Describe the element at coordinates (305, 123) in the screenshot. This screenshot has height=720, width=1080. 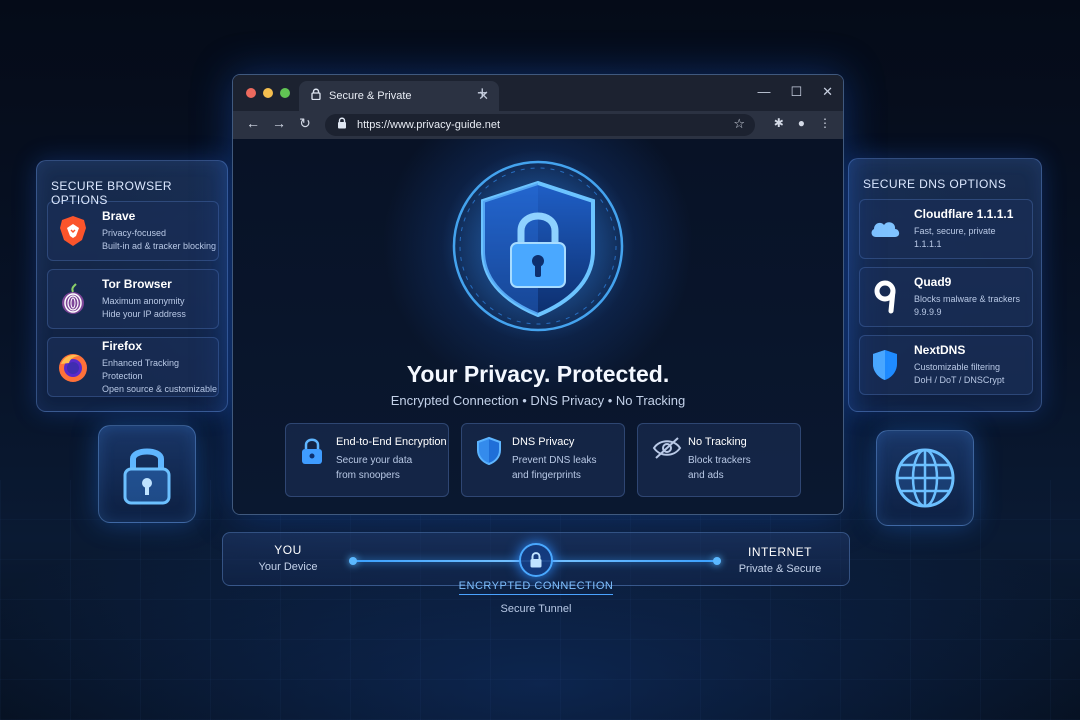
I see `reload-icon: ↻` at that location.